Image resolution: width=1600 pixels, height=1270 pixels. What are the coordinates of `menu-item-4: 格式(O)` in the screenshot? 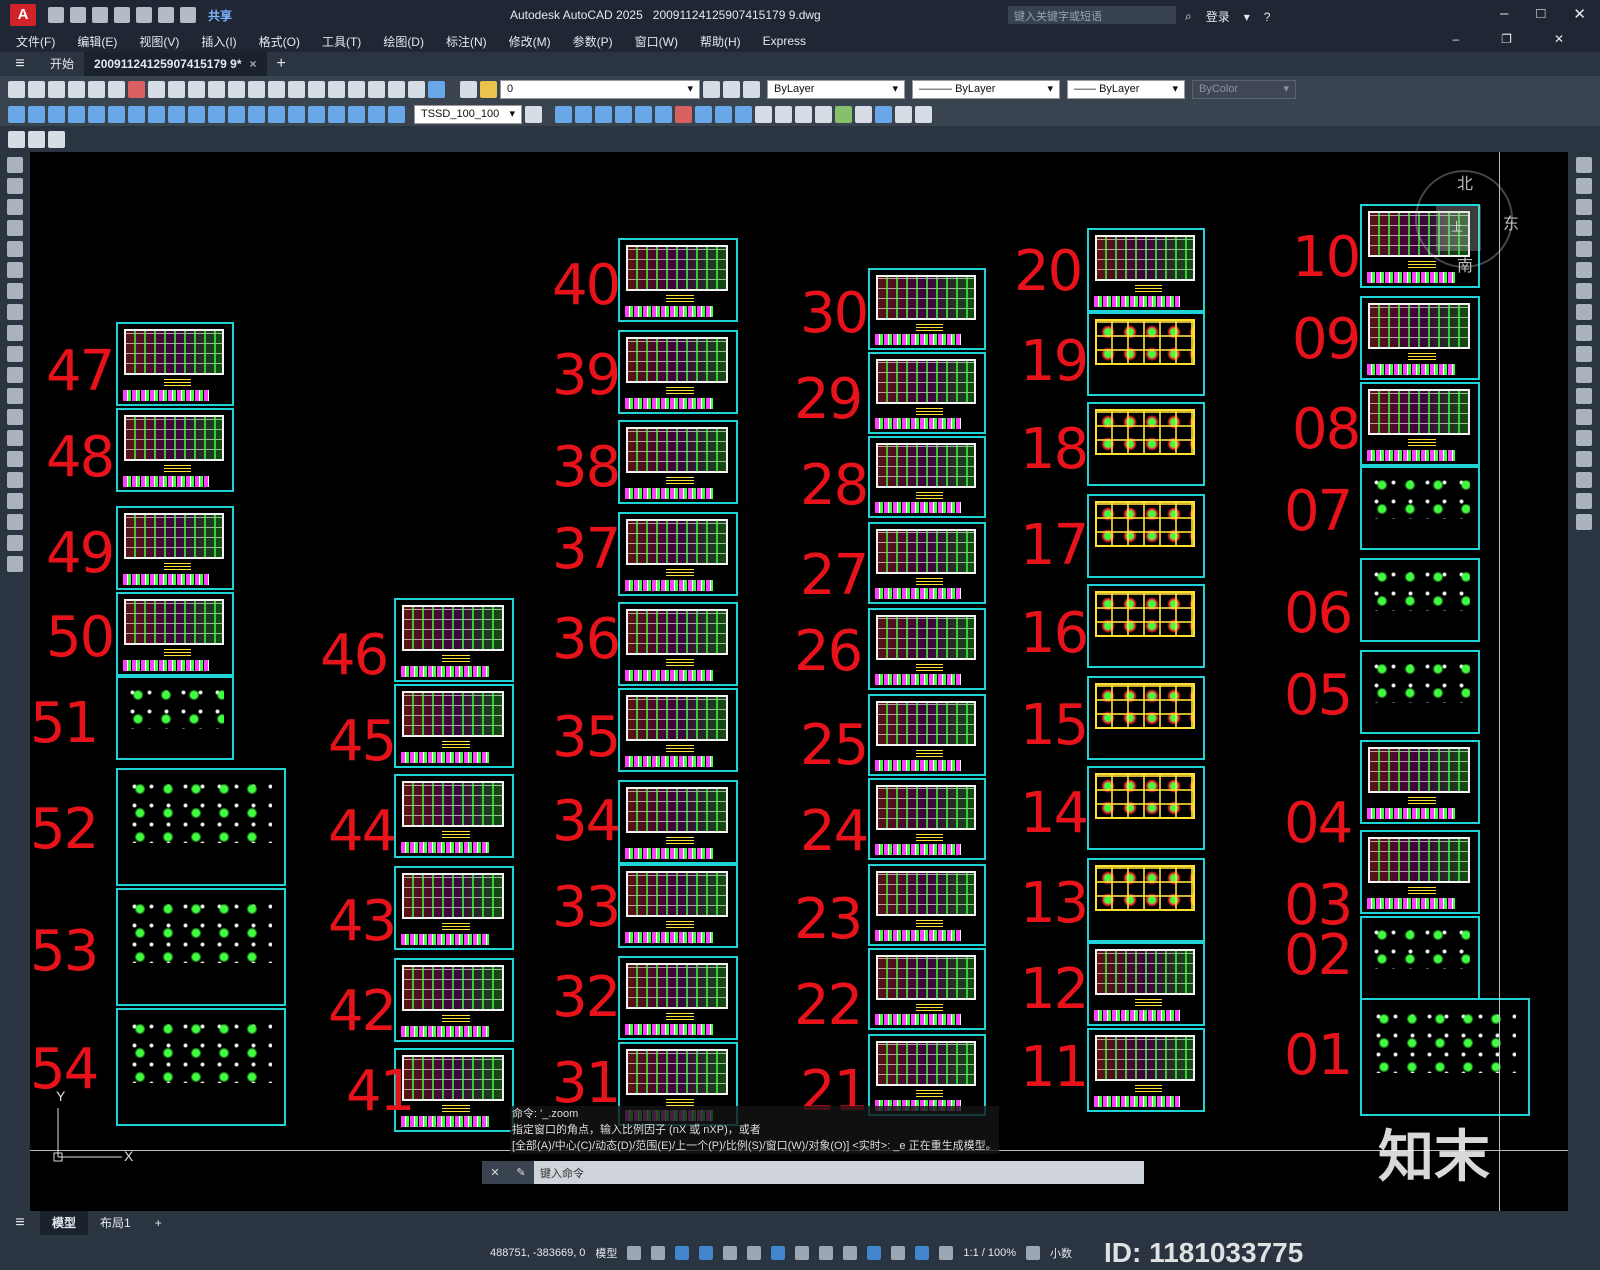 It's located at (279, 41).